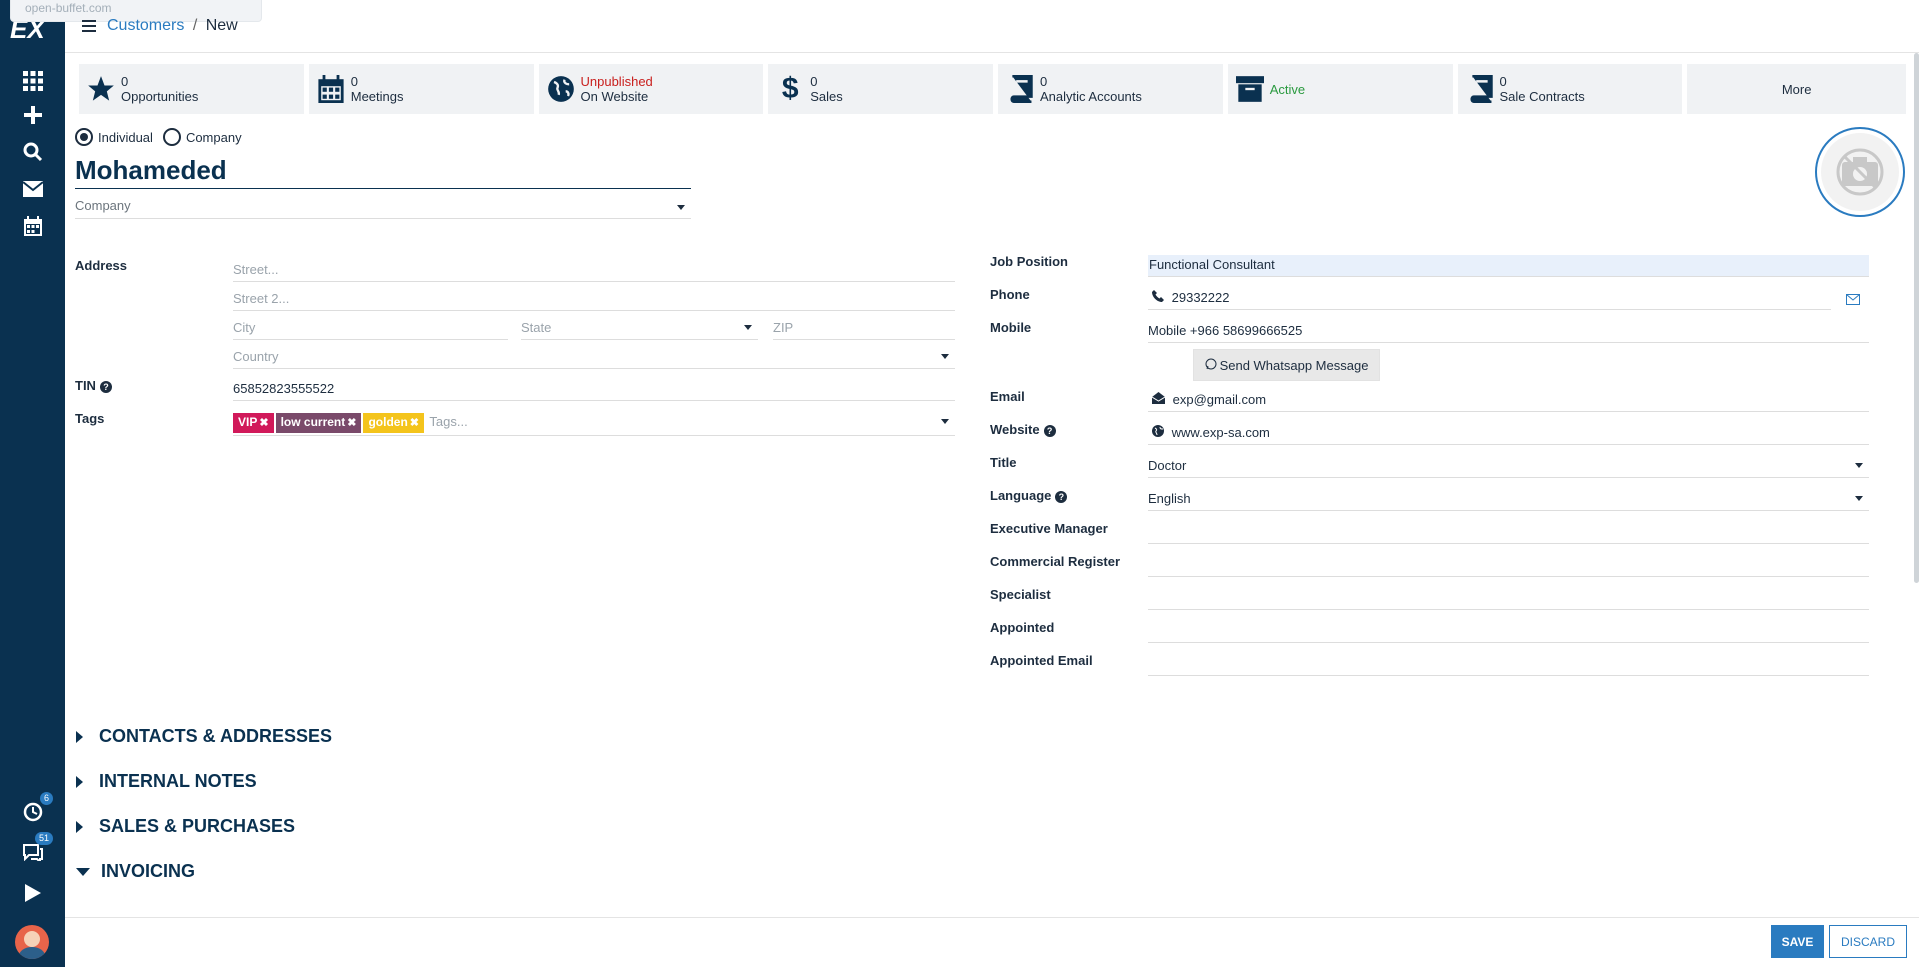  What do you see at coordinates (36, 809) in the screenshot?
I see `activity-clock-icon: 6` at bounding box center [36, 809].